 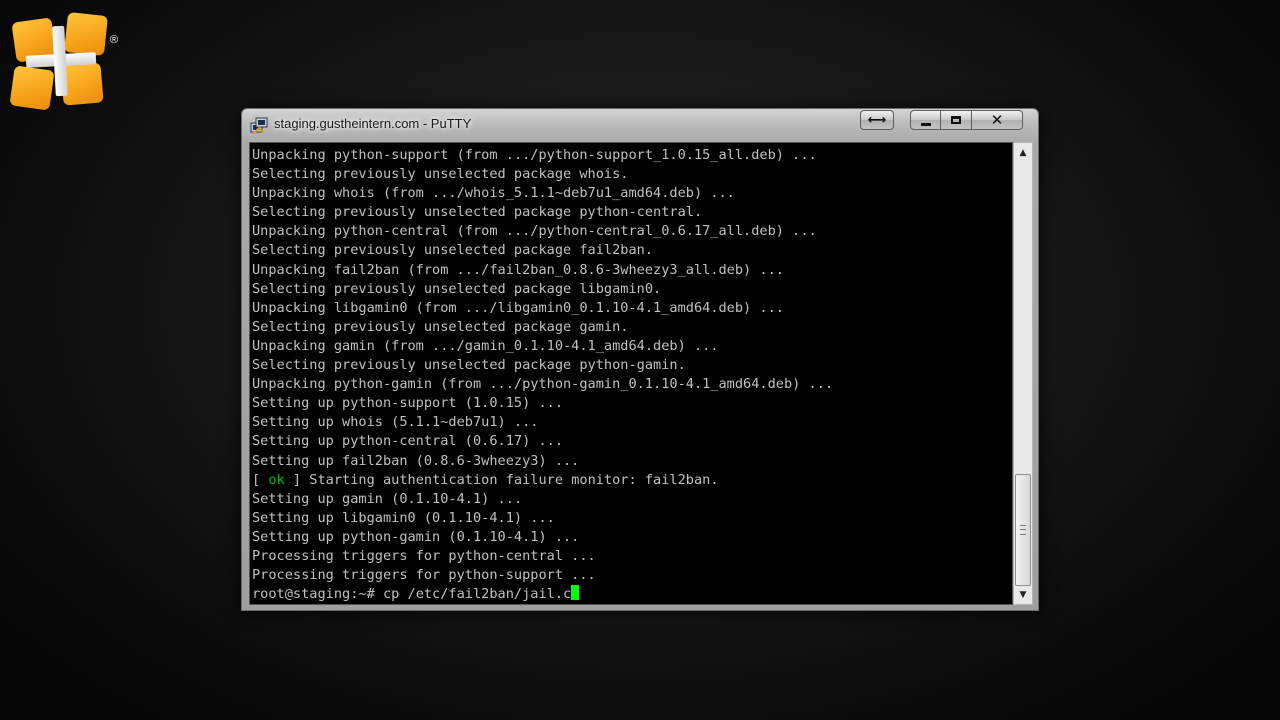 What do you see at coordinates (114, 40) in the screenshot?
I see `registered-mark: ®` at bounding box center [114, 40].